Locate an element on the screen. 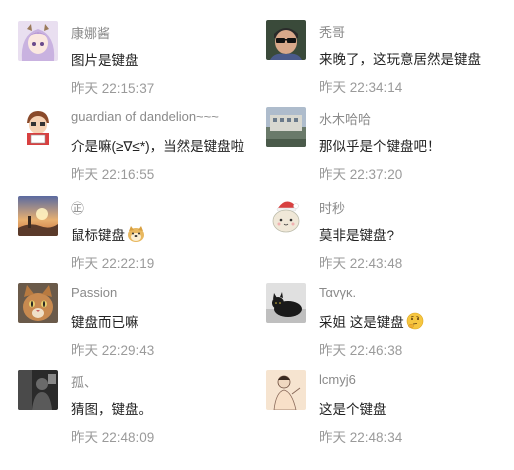 Image resolution: width=514 pixels, height=470 pixels. comment-text: 采姐 这是键盘 is located at coordinates (371, 321).